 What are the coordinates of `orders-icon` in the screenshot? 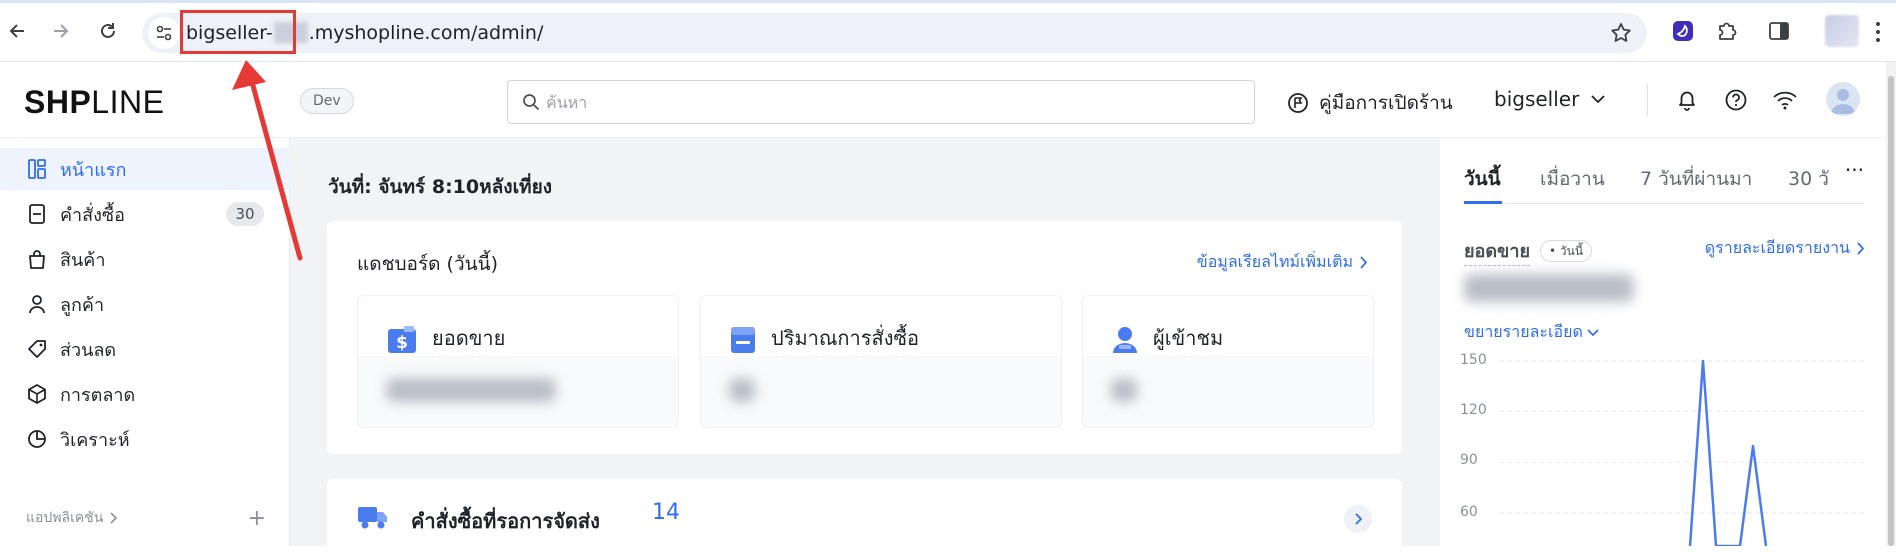 It's located at (37, 214).